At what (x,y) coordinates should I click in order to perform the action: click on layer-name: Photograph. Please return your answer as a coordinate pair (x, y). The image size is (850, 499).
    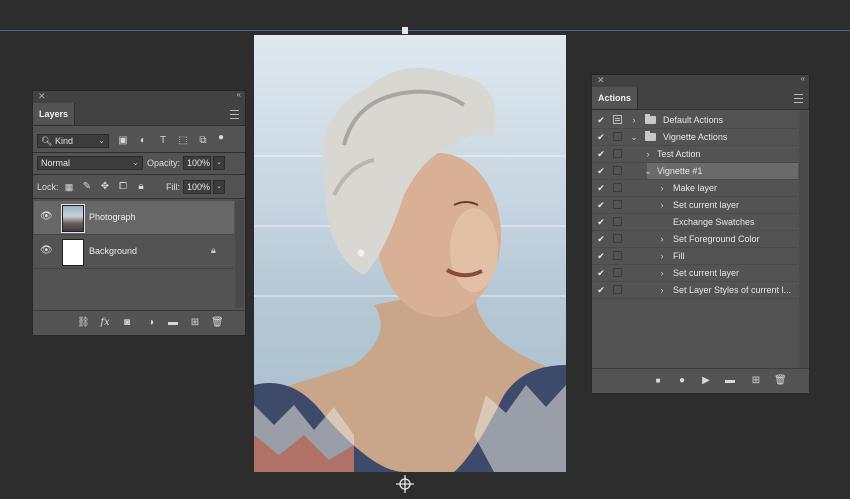
    Looking at the image, I should click on (112, 217).